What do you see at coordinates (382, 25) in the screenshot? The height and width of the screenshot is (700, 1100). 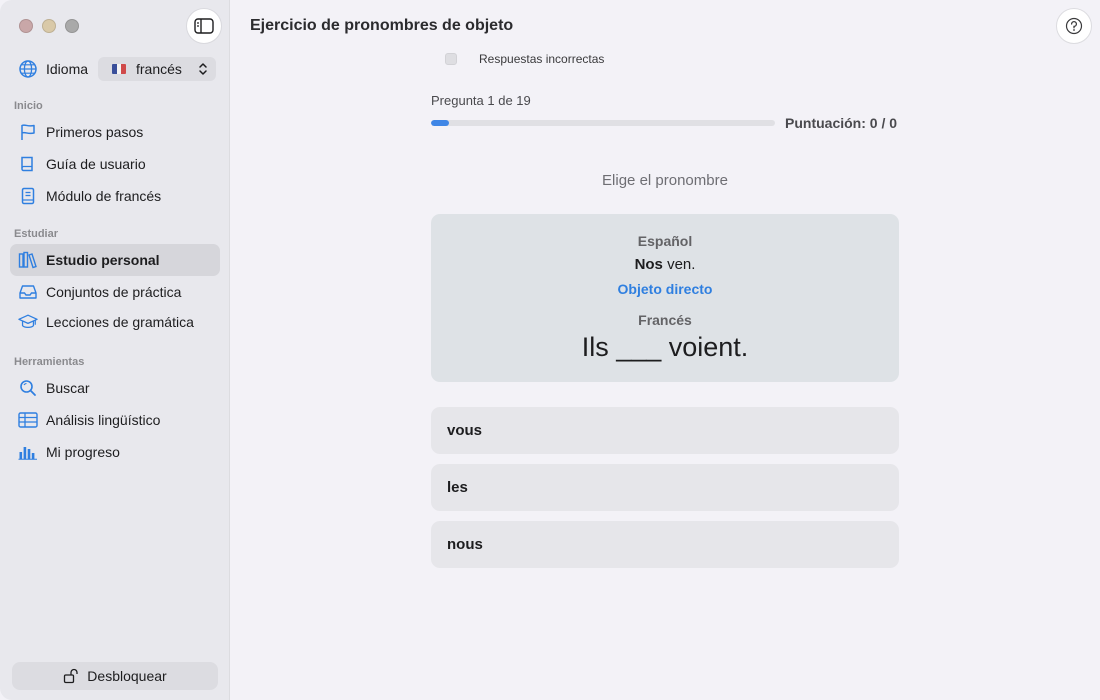 I see `page-title: Ejercicio de pronombres de objeto` at bounding box center [382, 25].